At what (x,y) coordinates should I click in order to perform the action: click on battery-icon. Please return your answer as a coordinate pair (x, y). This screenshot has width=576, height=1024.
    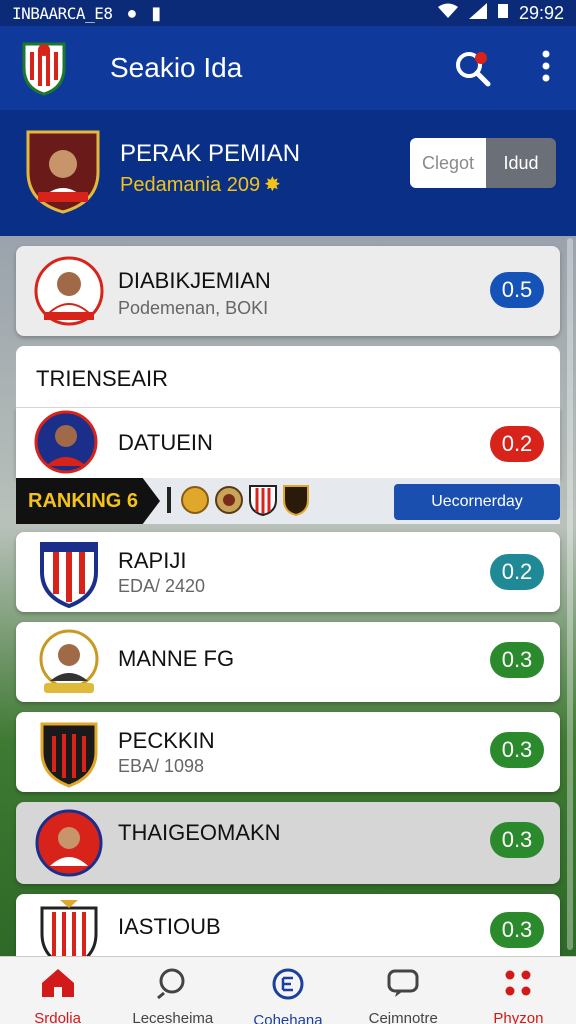
    Looking at the image, I should click on (503, 13).